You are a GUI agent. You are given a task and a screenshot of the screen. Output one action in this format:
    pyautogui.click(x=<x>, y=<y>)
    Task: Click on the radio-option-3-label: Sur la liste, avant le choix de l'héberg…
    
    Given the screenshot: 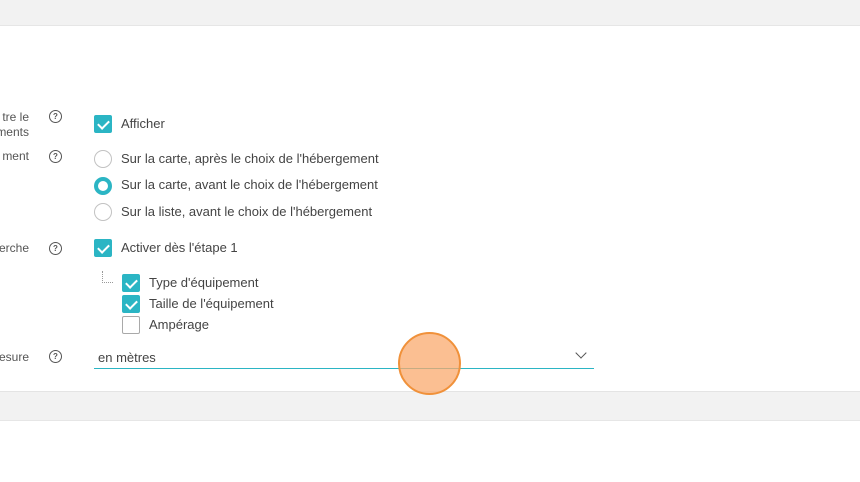 What is the action you would take?
    pyautogui.click(x=247, y=211)
    